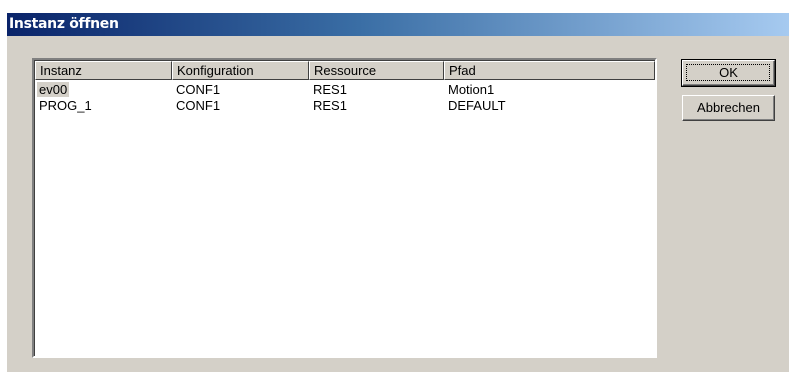 Image resolution: width=789 pixels, height=372 pixels. What do you see at coordinates (471, 89) in the screenshot?
I see `cell-pfad: Motion1` at bounding box center [471, 89].